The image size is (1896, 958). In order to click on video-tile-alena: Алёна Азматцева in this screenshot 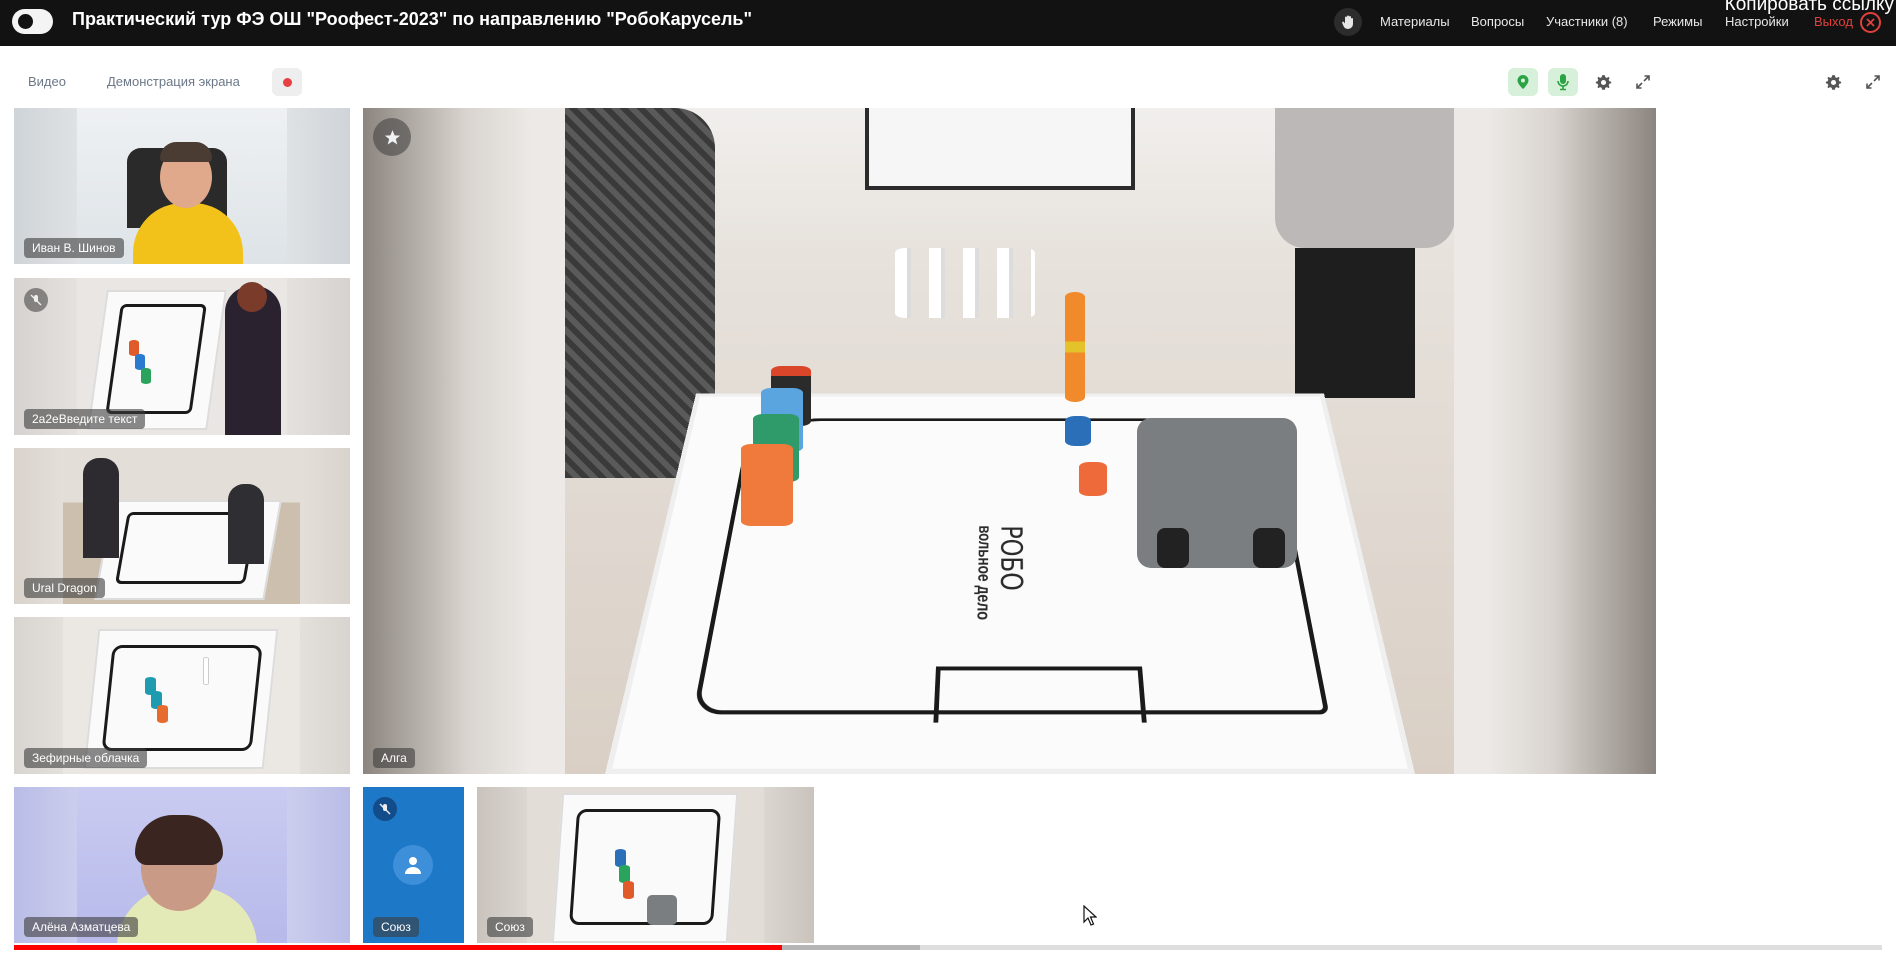, I will do `click(182, 865)`.